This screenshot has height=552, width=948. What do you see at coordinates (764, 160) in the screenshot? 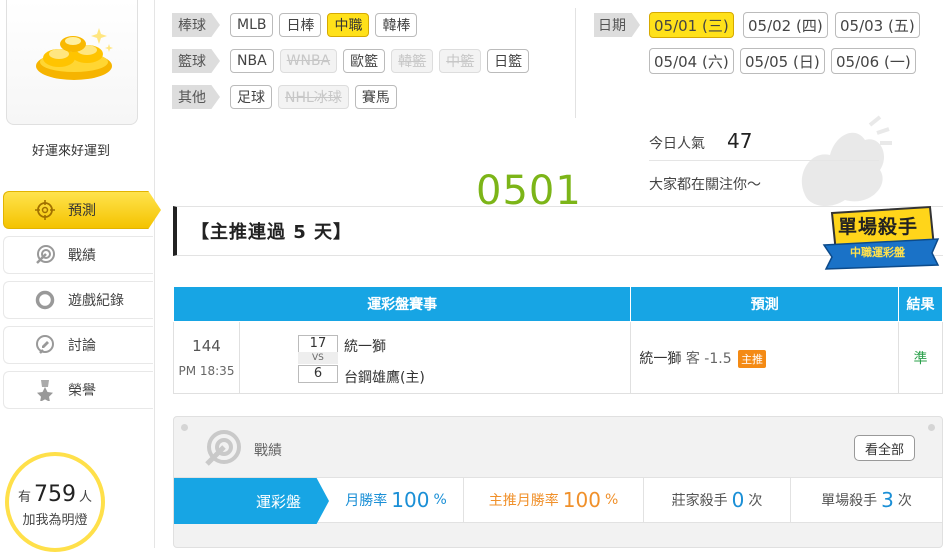
I see `popularity-divider` at bounding box center [764, 160].